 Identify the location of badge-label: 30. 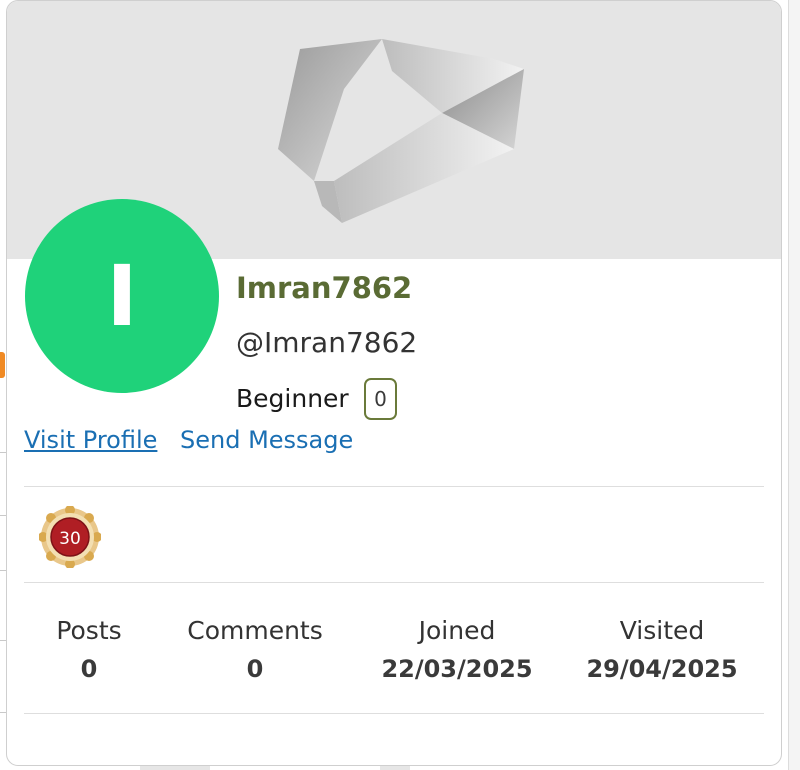
(70, 539).